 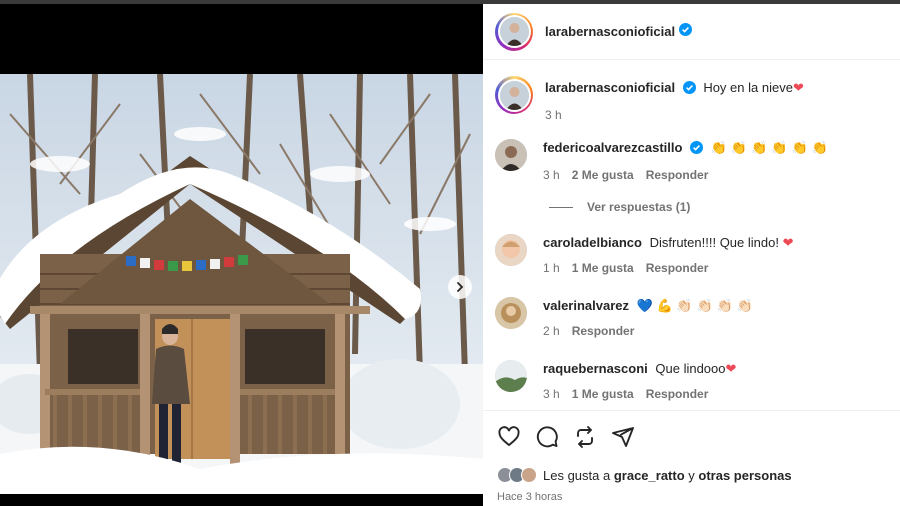 I want to click on clapping-hands-icon: 👏👏👏👏👏👏, so click(x=771, y=147).